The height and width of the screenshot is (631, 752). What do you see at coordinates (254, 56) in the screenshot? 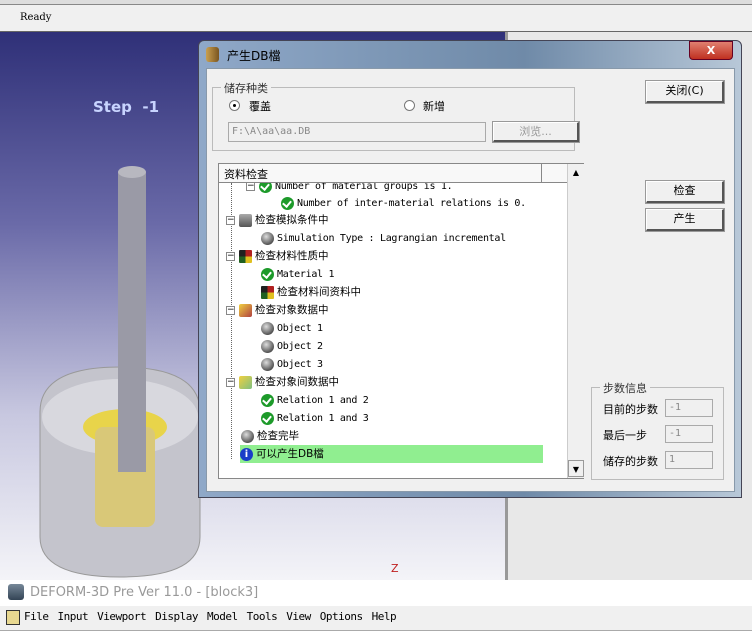
I see `dialog-title: 产生DB檔` at bounding box center [254, 56].